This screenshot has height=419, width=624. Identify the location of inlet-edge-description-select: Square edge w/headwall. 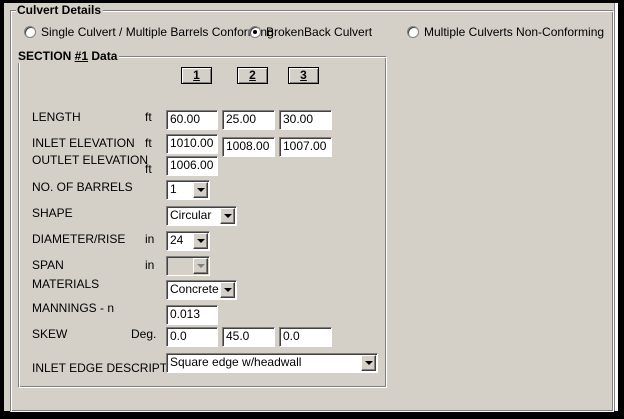
(272, 363).